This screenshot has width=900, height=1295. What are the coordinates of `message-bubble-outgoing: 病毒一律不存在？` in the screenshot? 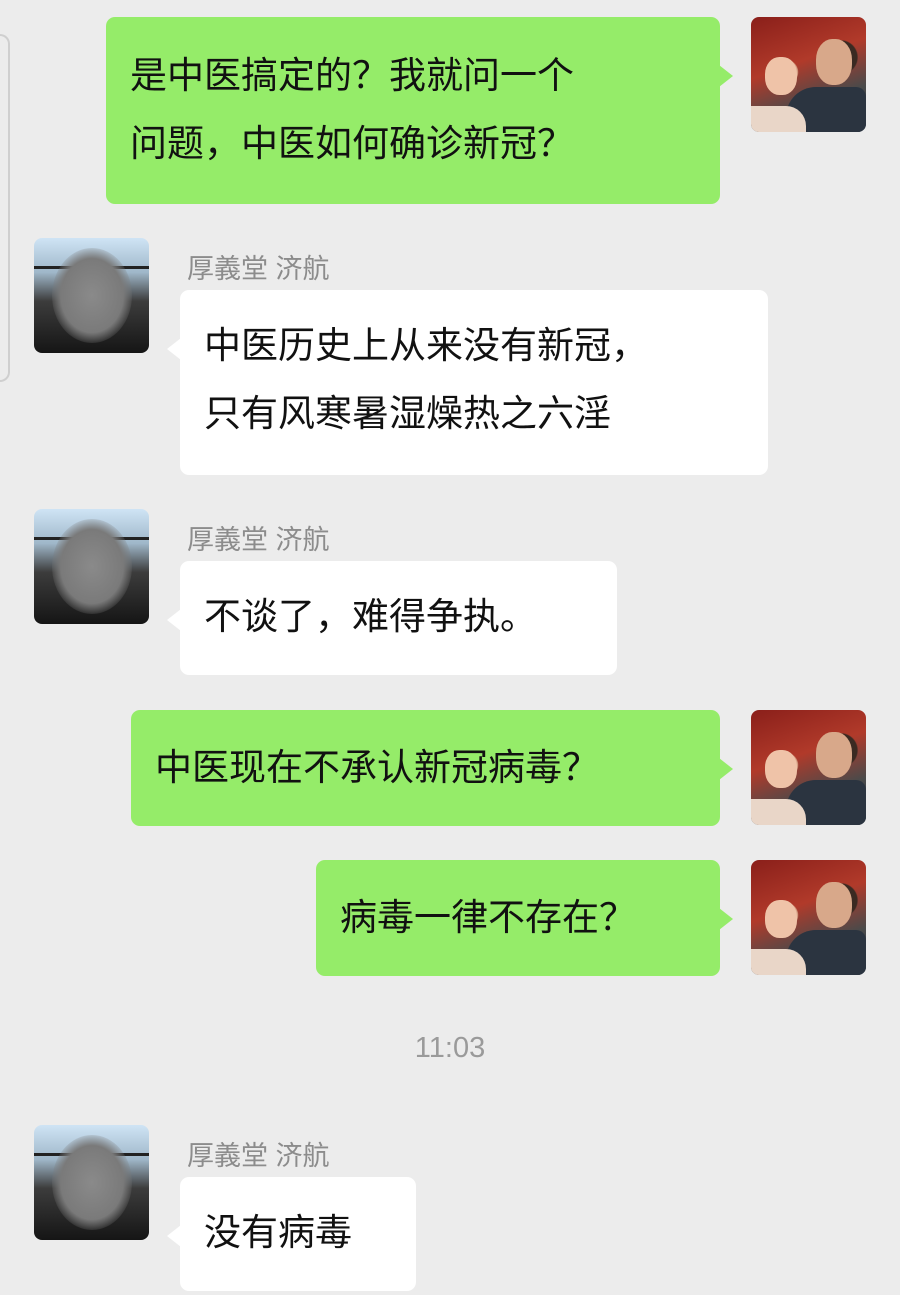 It's located at (524, 918).